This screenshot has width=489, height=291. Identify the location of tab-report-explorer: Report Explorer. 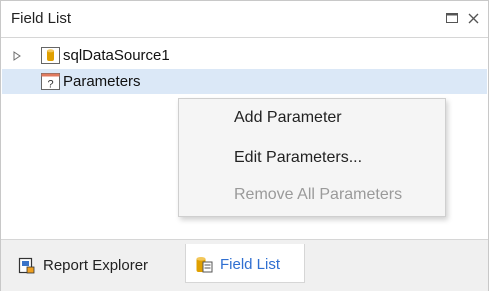
(97, 265).